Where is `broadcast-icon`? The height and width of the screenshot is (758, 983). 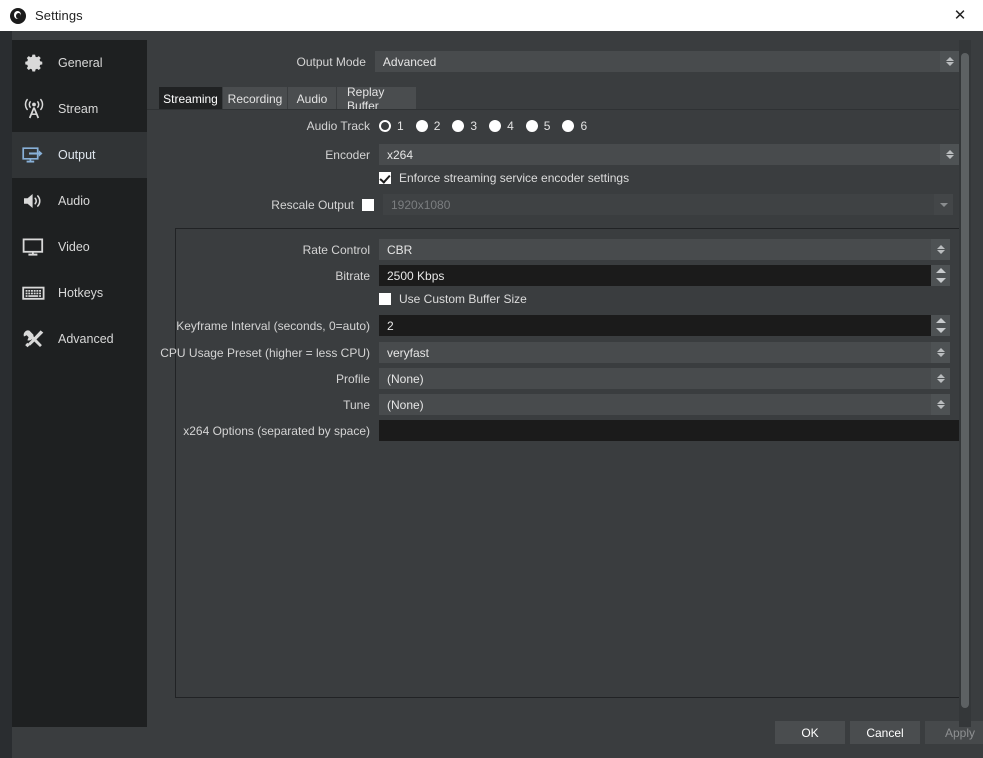
broadcast-icon is located at coordinates (34, 109).